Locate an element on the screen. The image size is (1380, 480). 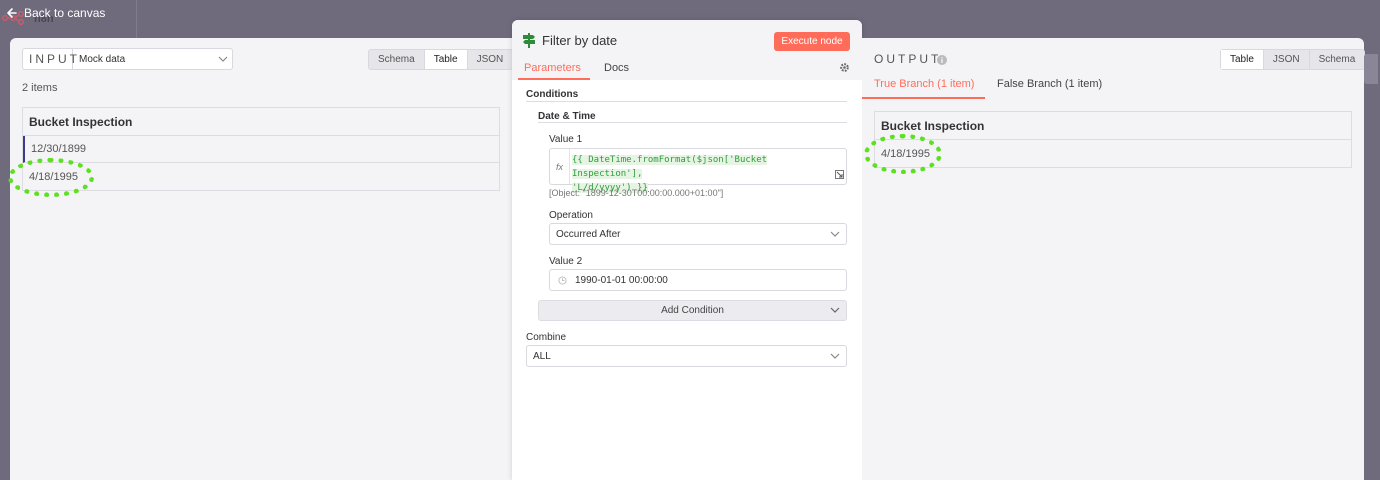
input-item-count: 2 items is located at coordinates (40, 88).